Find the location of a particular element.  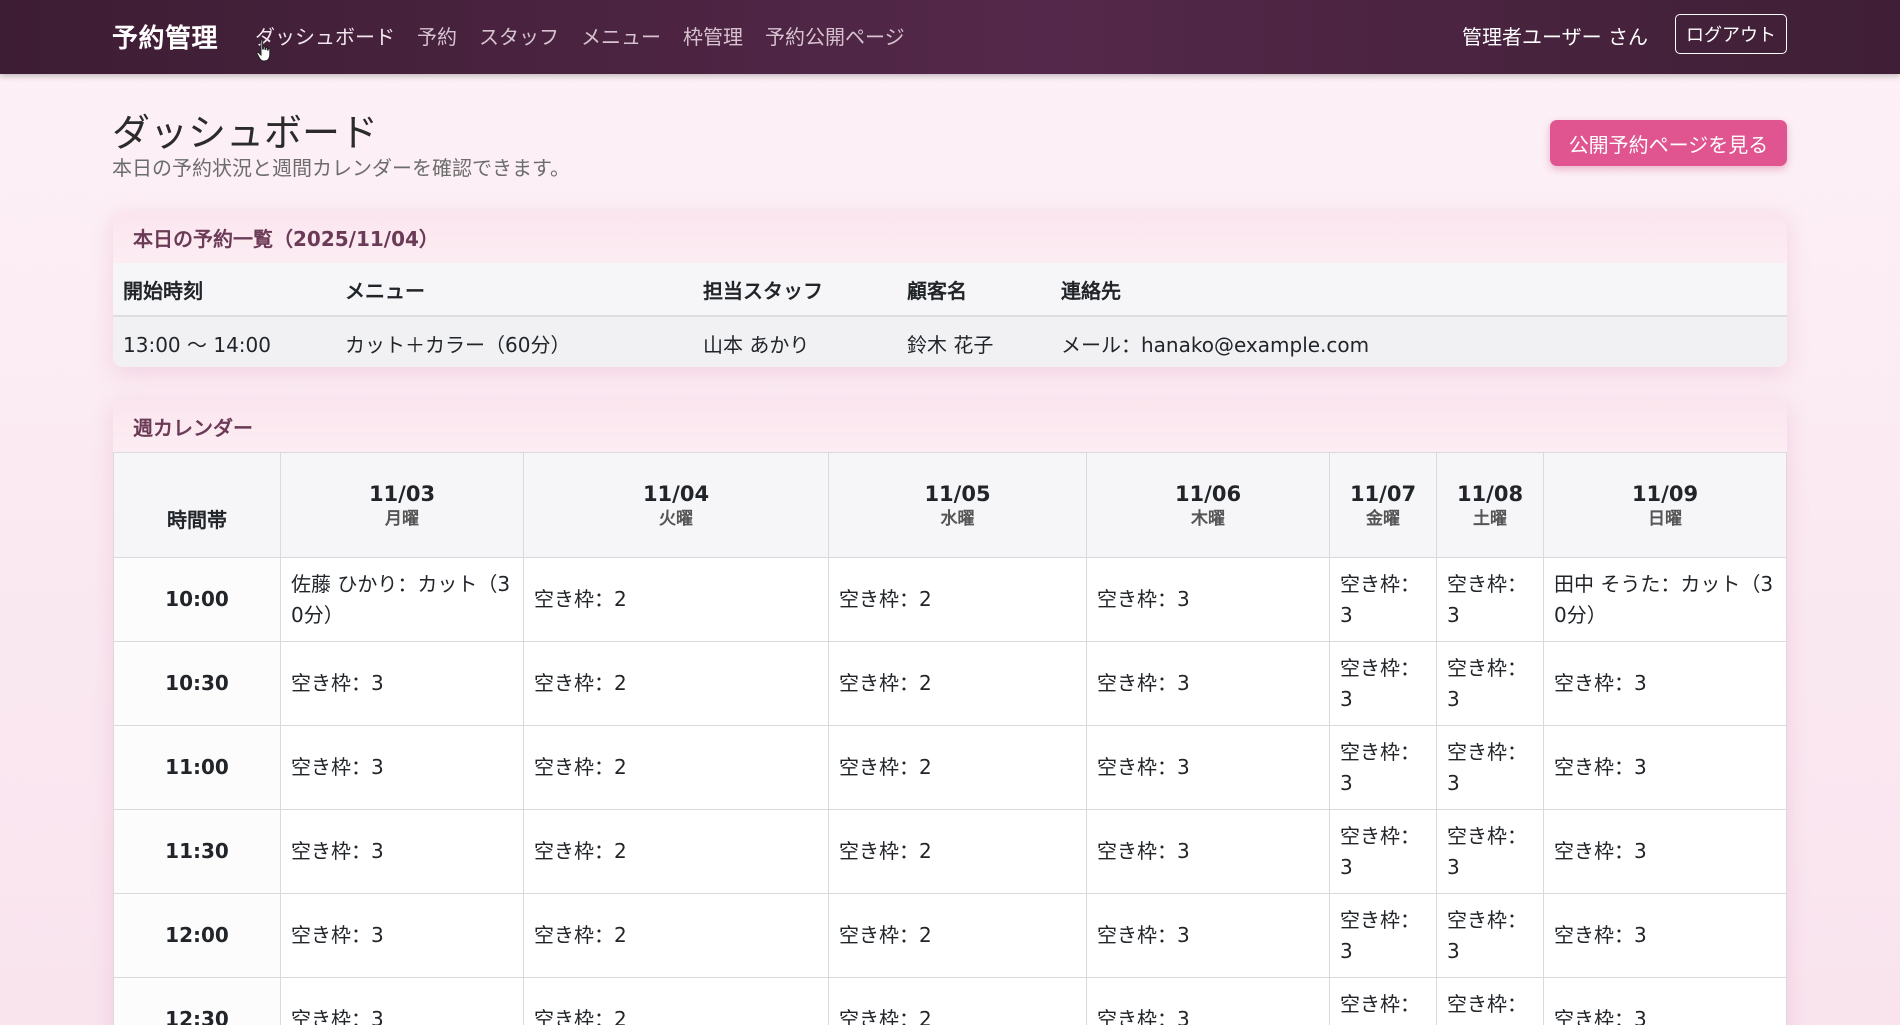

time-slot-header: 時間帯 is located at coordinates (197, 505).